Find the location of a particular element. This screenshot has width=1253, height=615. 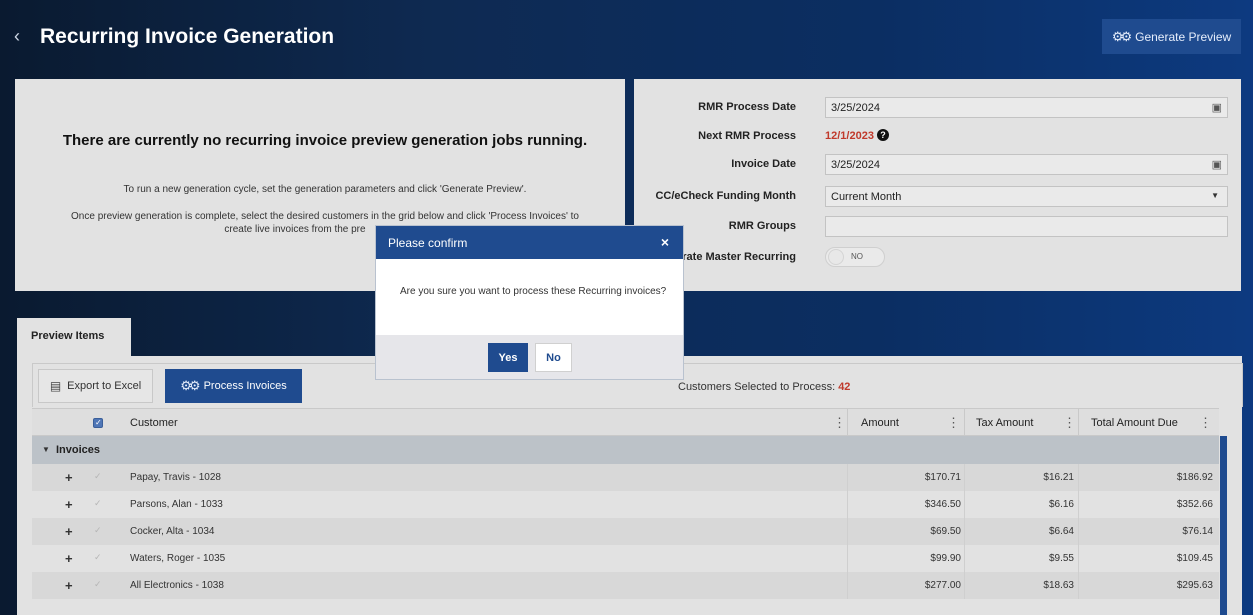

generate-preview-label: Generate Preview is located at coordinates (1183, 36).